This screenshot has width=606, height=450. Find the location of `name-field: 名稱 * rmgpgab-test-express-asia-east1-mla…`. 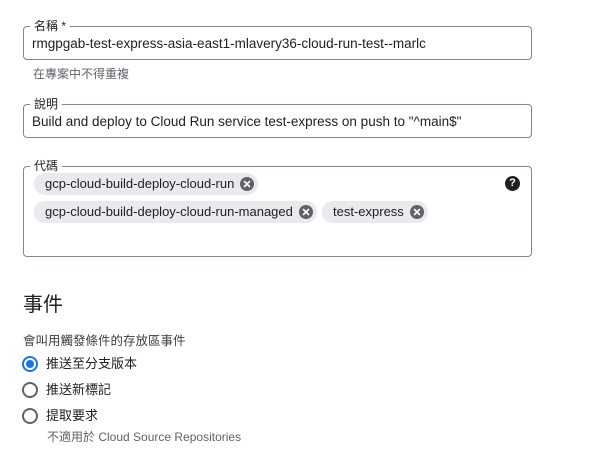

name-field: 名稱 * rmgpgab-test-express-asia-east1-mla… is located at coordinates (277, 39).